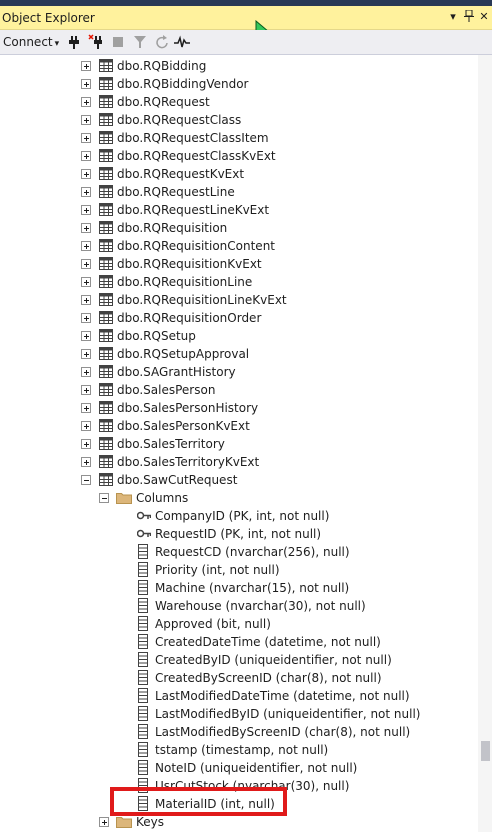 The width and height of the screenshot is (492, 832). Describe the element at coordinates (246, 18) in the screenshot. I see `object-explorer-title-bar: Object Explorer ▾ ✕` at that location.